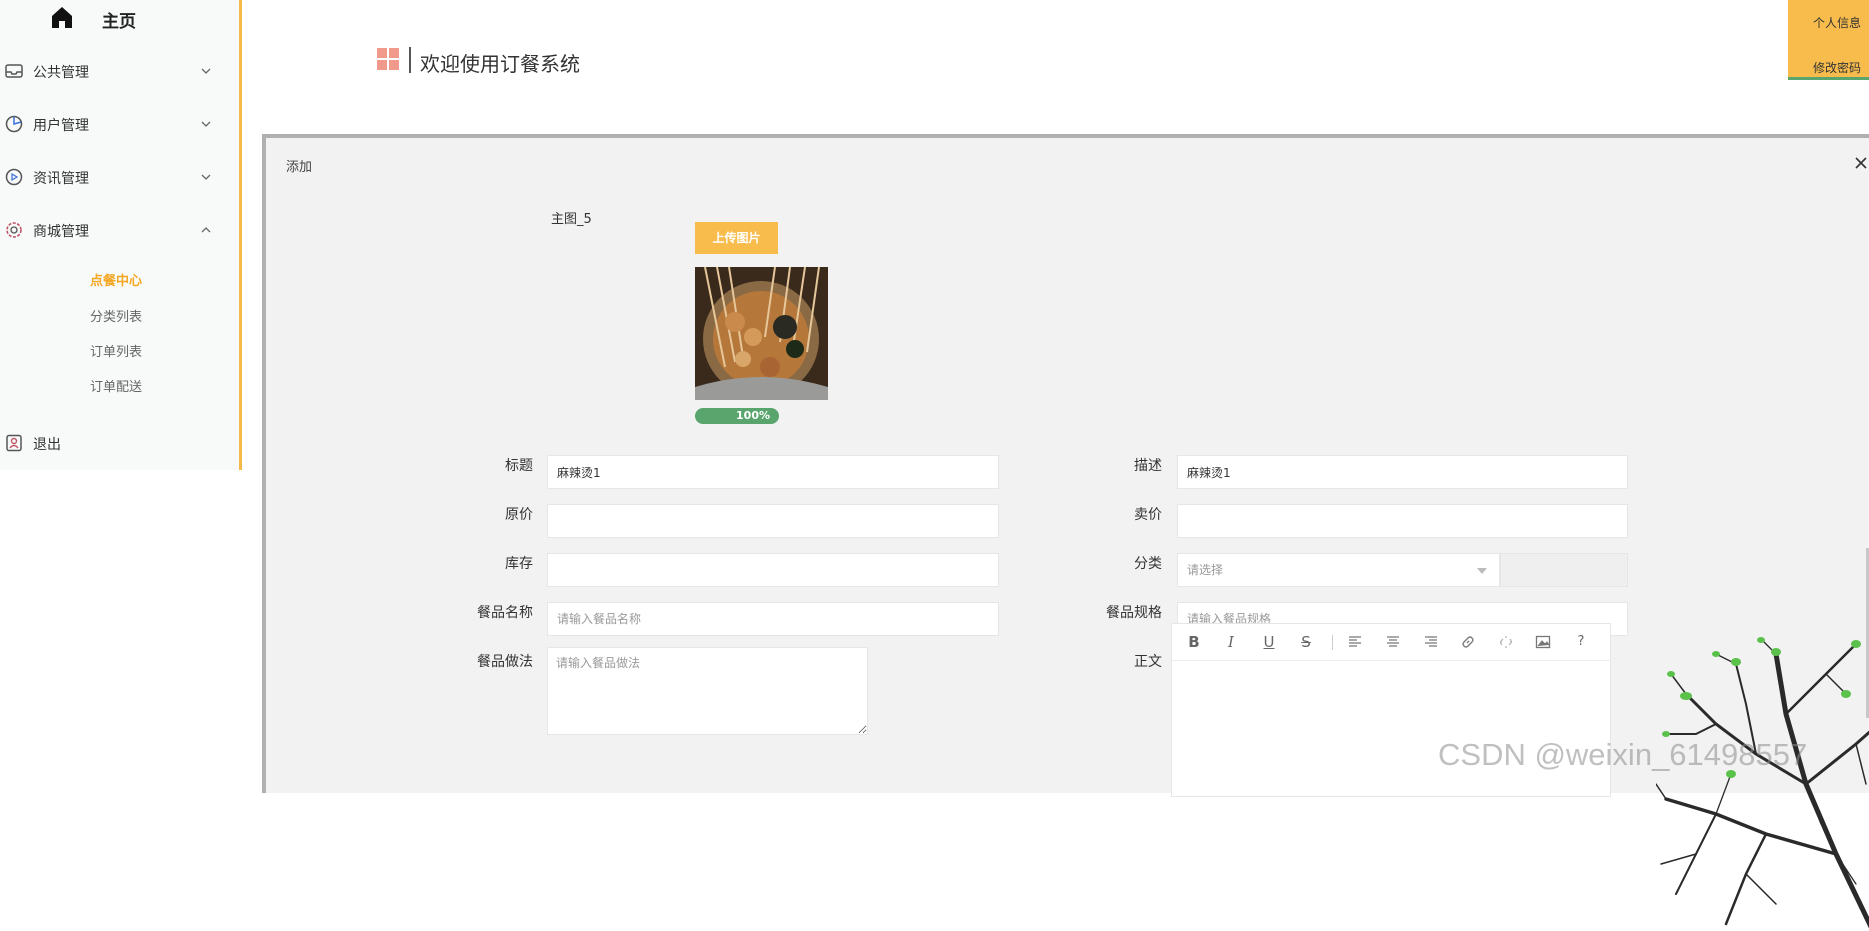 This screenshot has height=931, width=1869. I want to click on sidebar-item-public: 公共管理, so click(119, 71).